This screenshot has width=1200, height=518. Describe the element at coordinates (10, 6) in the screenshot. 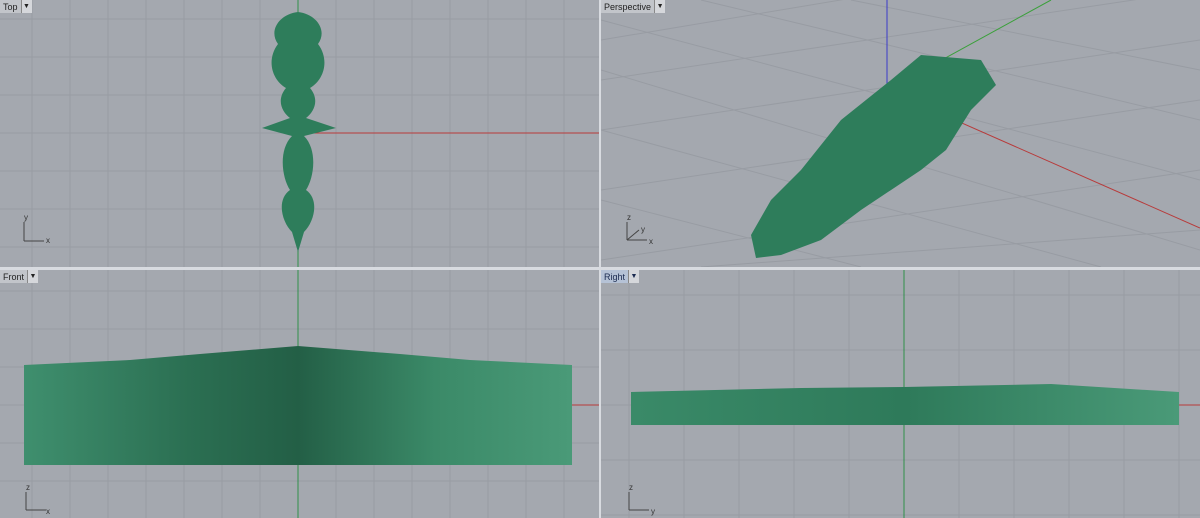

I see `viewport-name: Top` at that location.